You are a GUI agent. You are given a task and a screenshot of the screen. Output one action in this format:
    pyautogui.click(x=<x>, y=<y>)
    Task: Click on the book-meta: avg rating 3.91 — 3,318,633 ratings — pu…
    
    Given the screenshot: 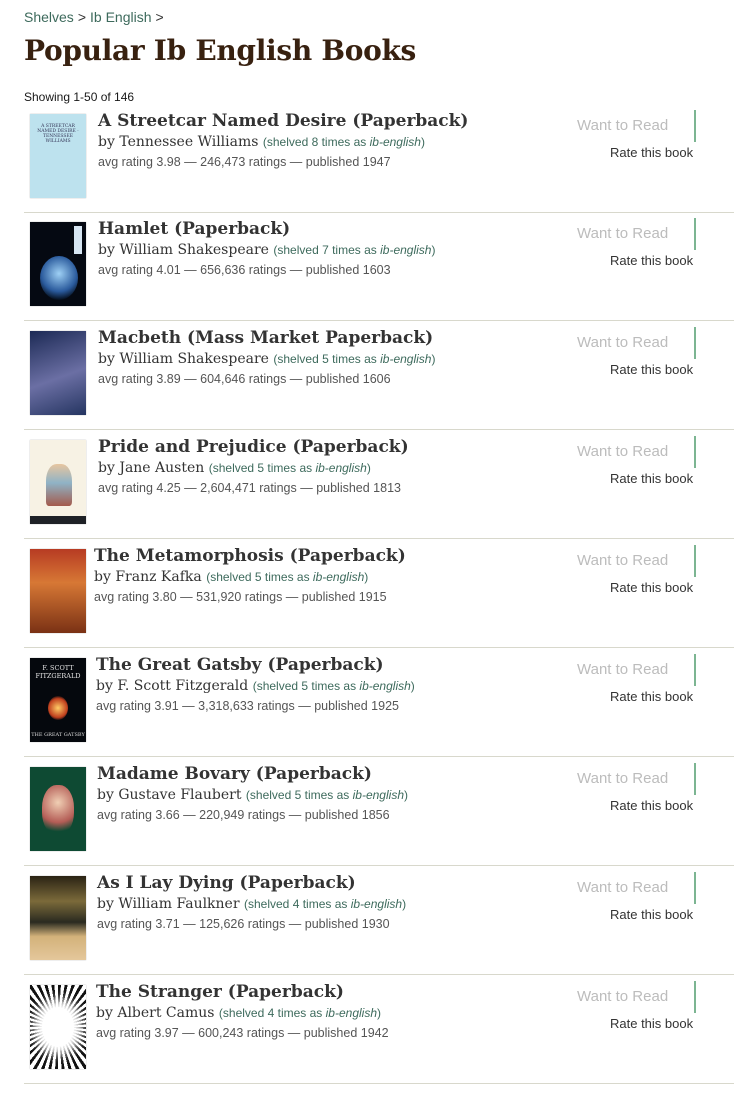 What is the action you would take?
    pyautogui.click(x=247, y=706)
    